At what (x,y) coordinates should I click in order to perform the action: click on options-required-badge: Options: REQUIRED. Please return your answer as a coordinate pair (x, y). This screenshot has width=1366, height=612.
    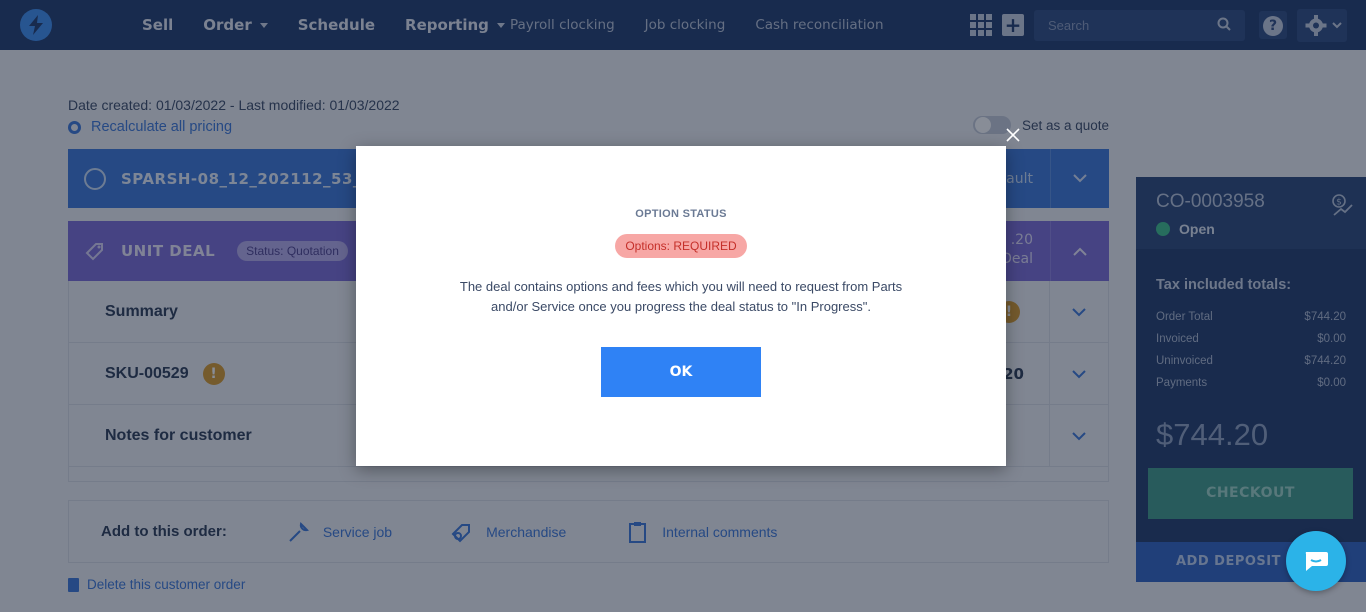
    Looking at the image, I should click on (681, 246).